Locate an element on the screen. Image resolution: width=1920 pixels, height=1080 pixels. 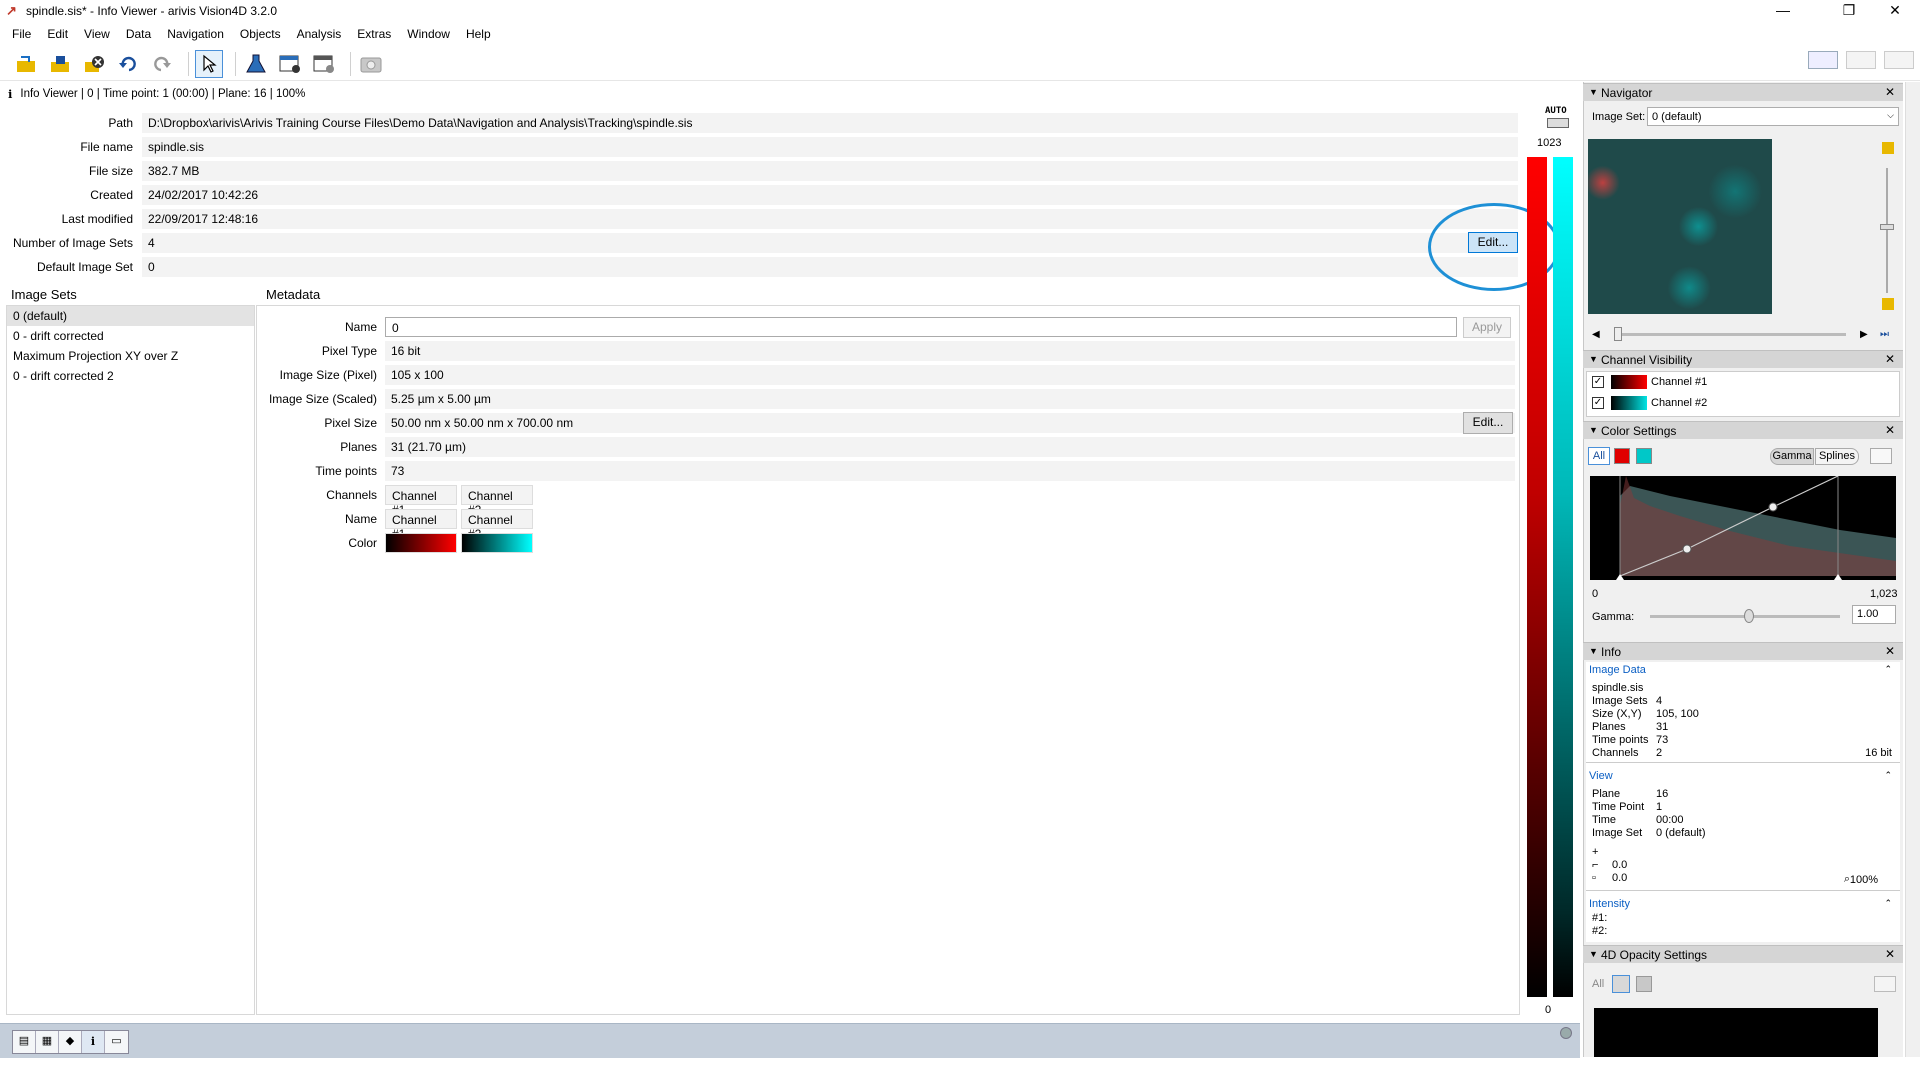
channel-color-swatch-red is located at coordinates (421, 543).